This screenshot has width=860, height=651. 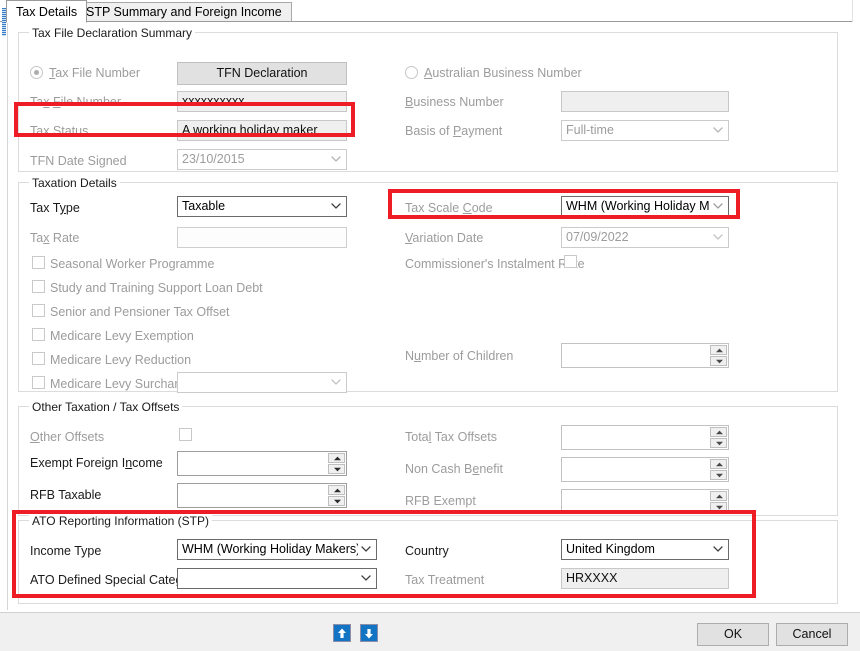 What do you see at coordinates (213, 159) in the screenshot?
I see `tfn-date-signed-value: 23/10/2015` at bounding box center [213, 159].